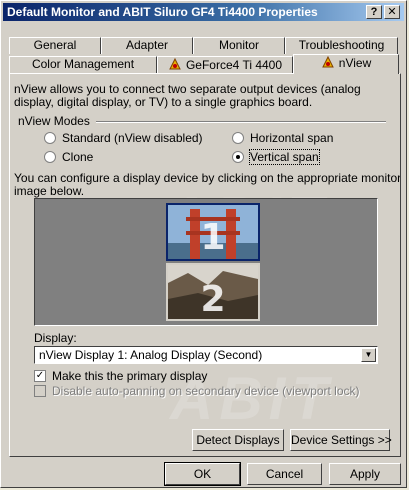 The image size is (409, 490). What do you see at coordinates (238, 440) in the screenshot?
I see `detect-displays-button: Detect Displays` at bounding box center [238, 440].